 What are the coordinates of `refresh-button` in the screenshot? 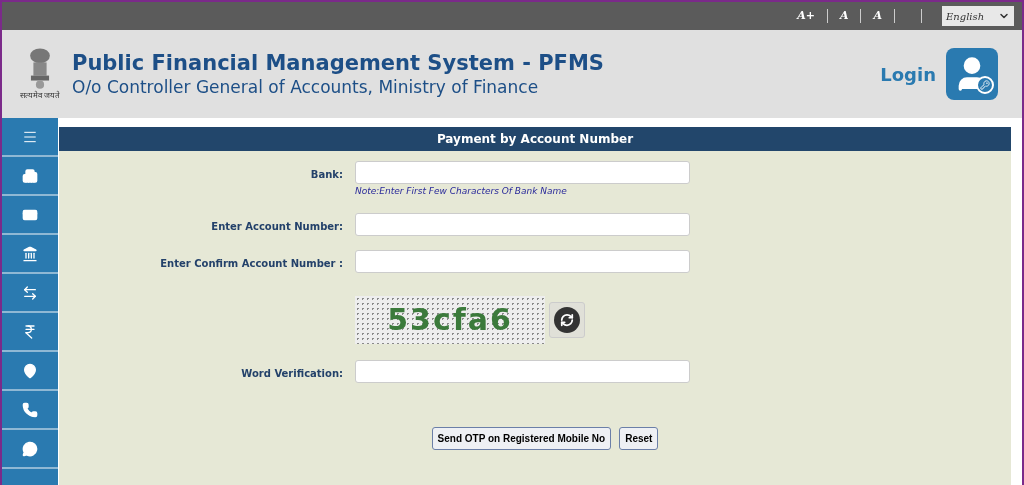 It's located at (567, 319).